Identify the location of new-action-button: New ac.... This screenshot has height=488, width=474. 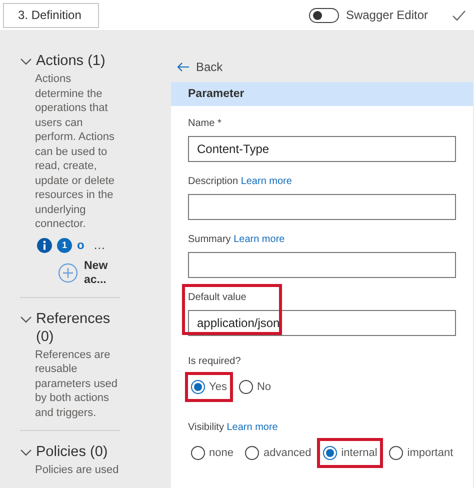
(83, 272).